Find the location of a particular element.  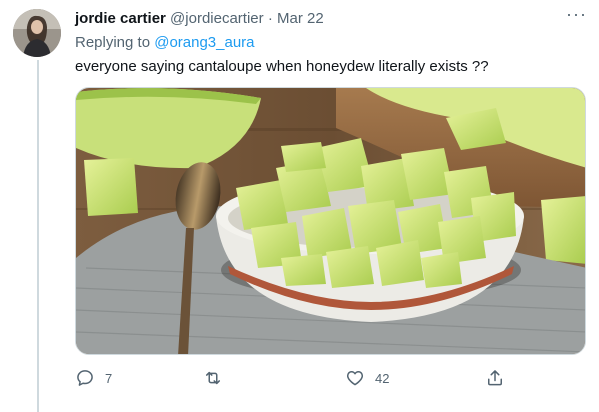

heart-icon is located at coordinates (355, 378).